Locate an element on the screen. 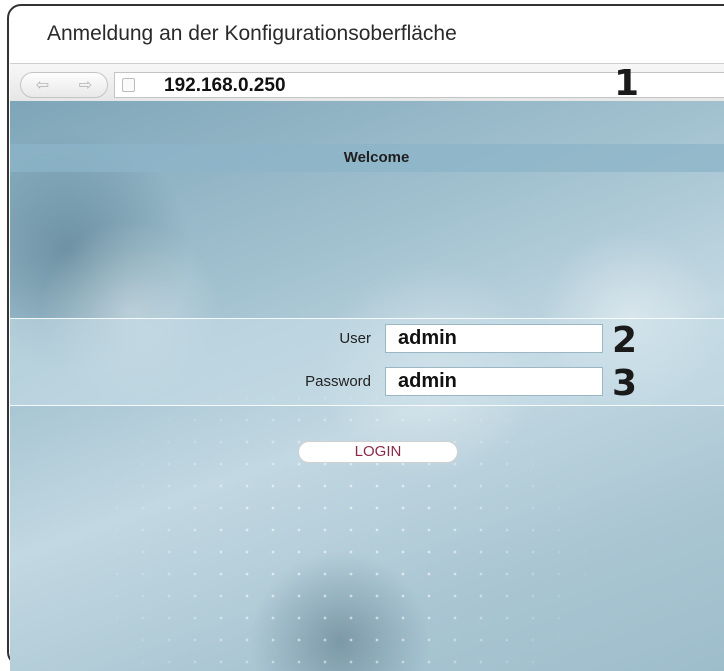  login-button: LOGIN is located at coordinates (378, 452).